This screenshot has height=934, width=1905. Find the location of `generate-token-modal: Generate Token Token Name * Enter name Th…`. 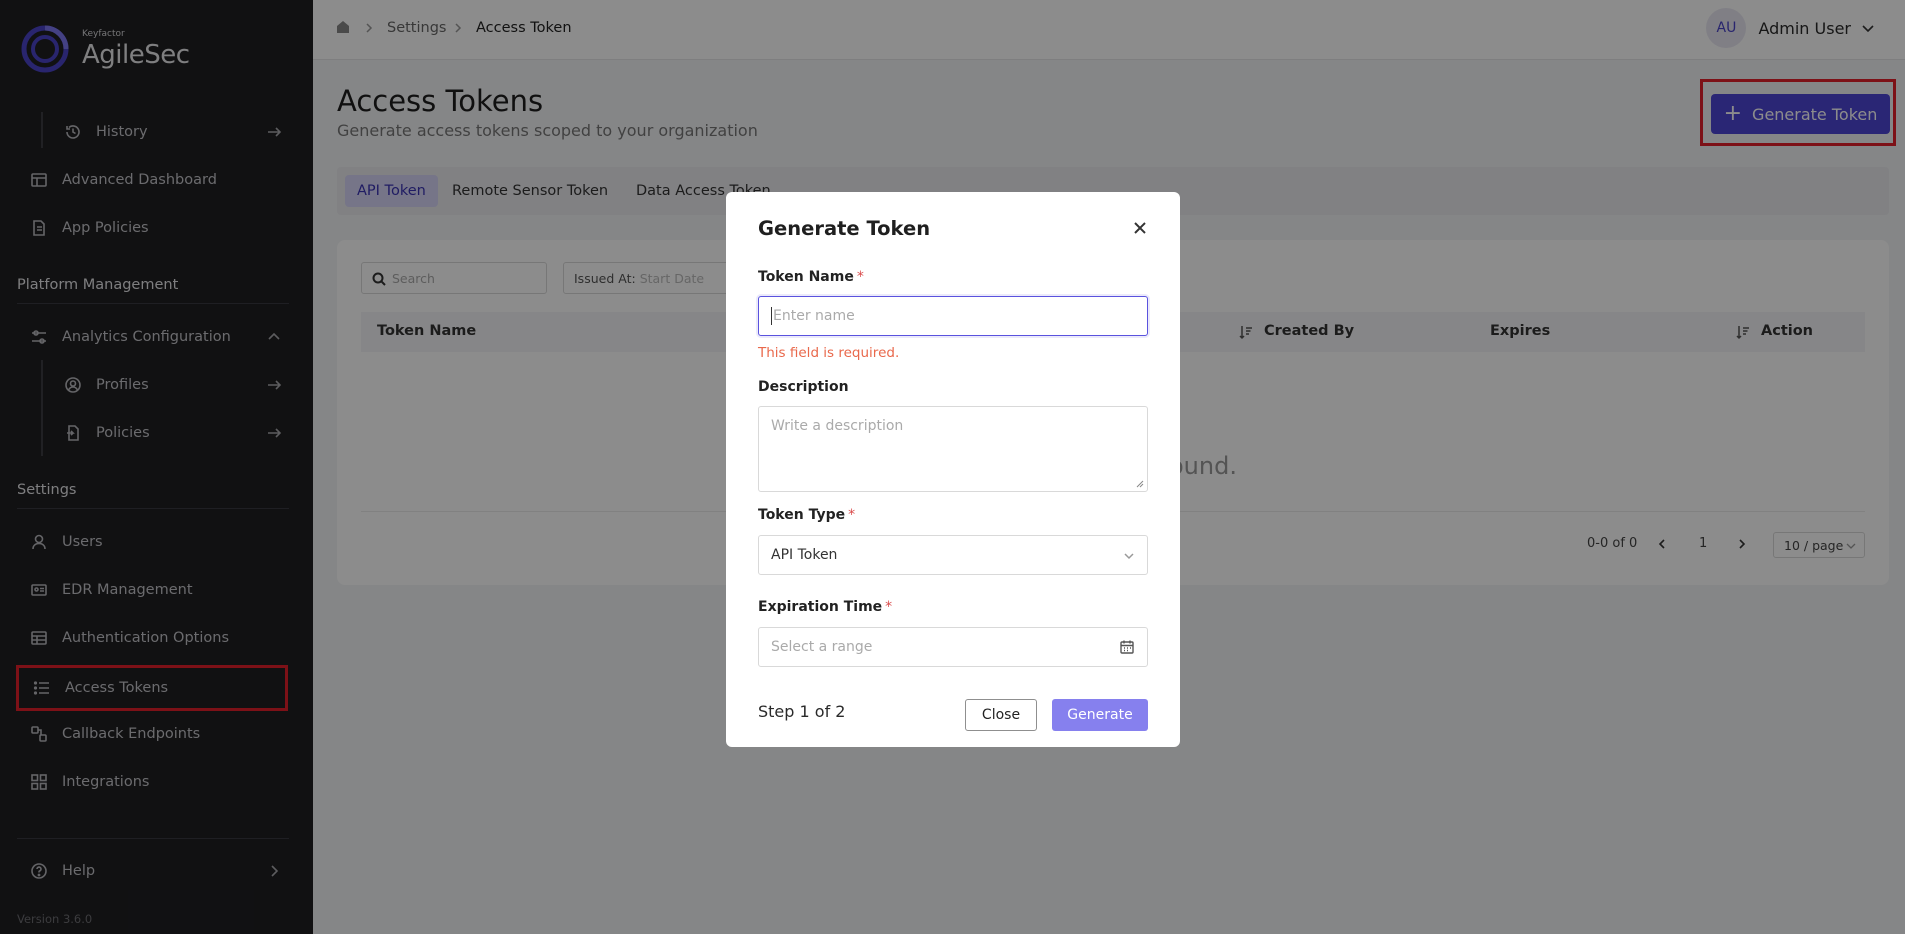

generate-token-modal: Generate Token Token Name * Enter name Th… is located at coordinates (953, 469).